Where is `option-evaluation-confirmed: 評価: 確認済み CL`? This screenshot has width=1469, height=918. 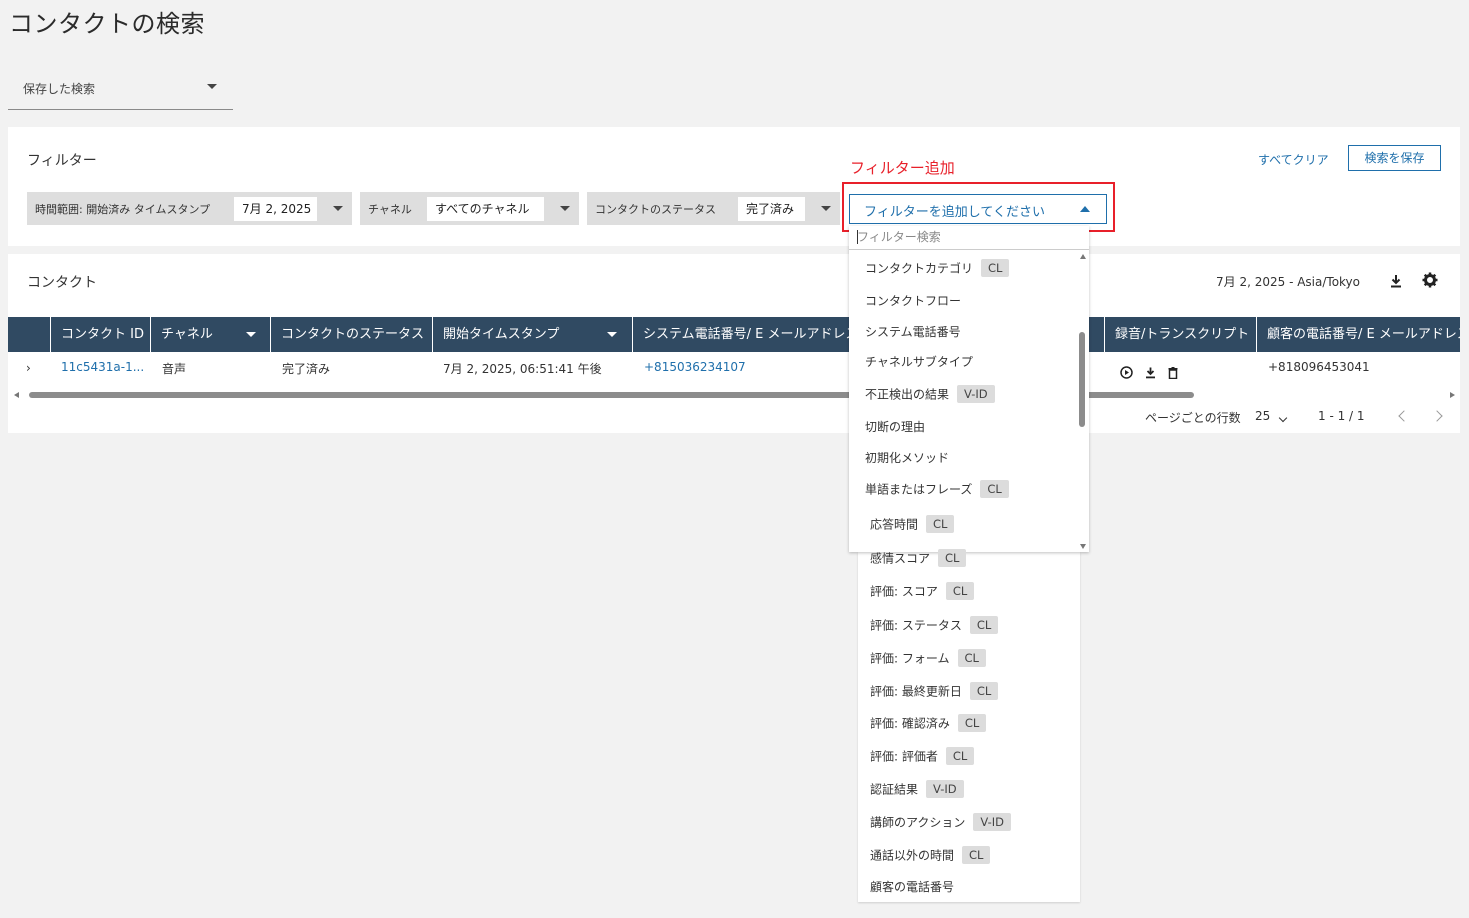 option-evaluation-confirmed: 評価: 確認済み CL is located at coordinates (928, 723).